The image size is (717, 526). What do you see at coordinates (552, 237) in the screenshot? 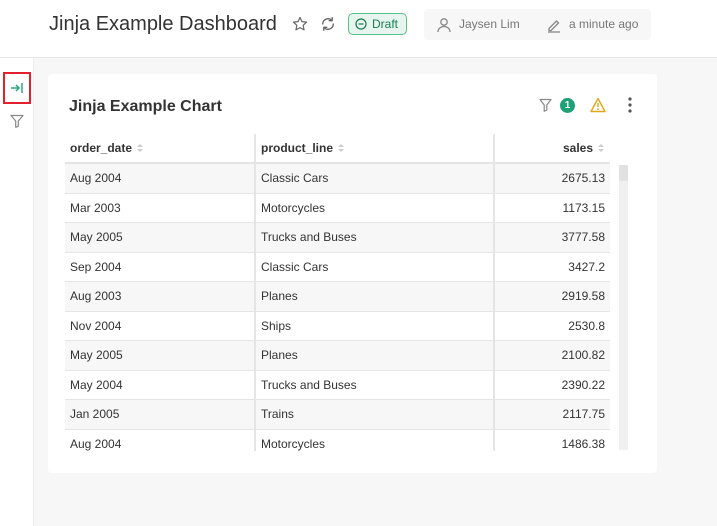
I see `cell-sales: 3777.58` at bounding box center [552, 237].